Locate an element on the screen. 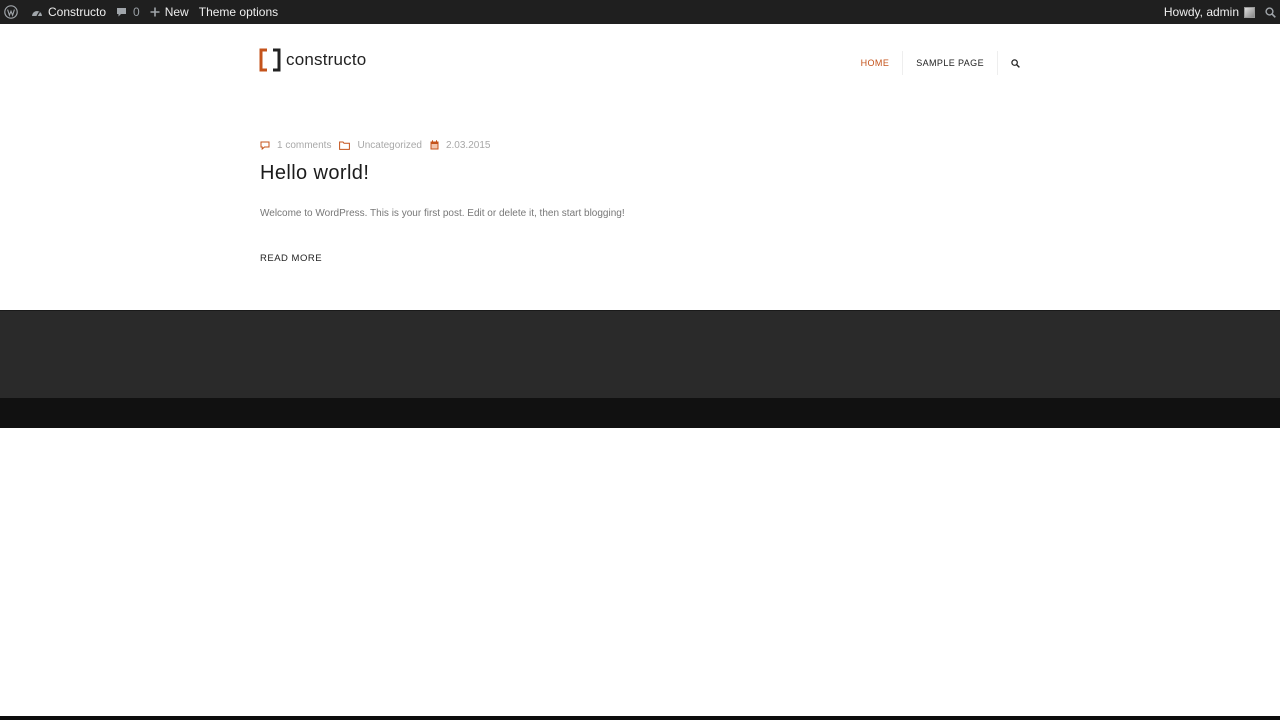 The height and width of the screenshot is (720, 1280). comments-count: 0 is located at coordinates (136, 12).